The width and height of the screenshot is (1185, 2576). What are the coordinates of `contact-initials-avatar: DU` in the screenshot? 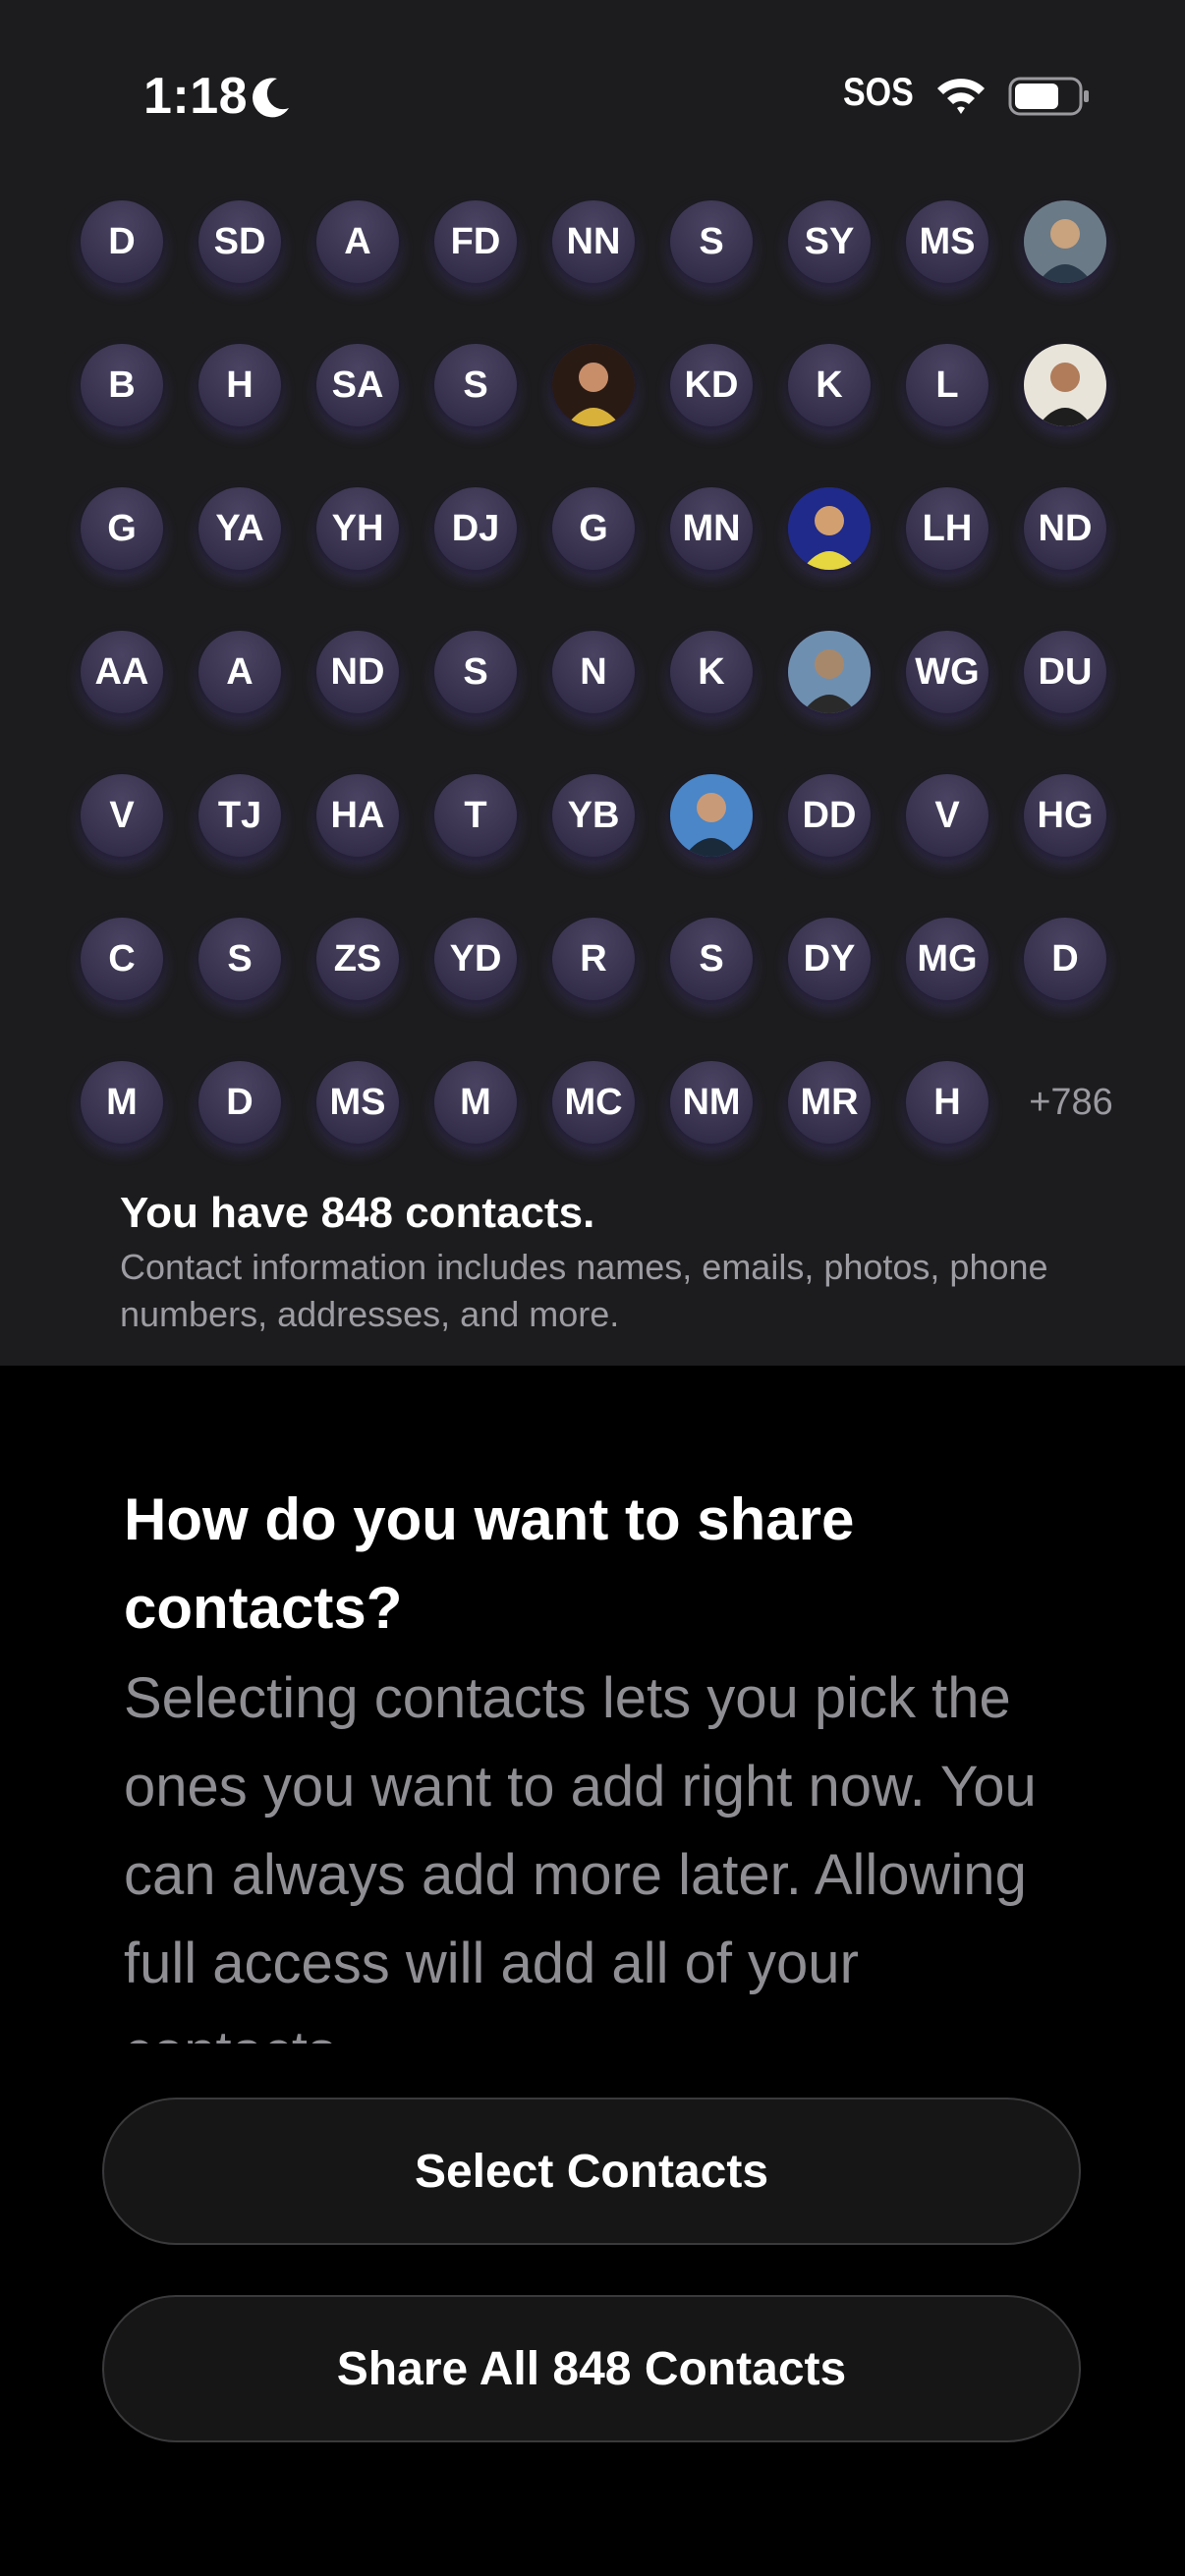 It's located at (1065, 672).